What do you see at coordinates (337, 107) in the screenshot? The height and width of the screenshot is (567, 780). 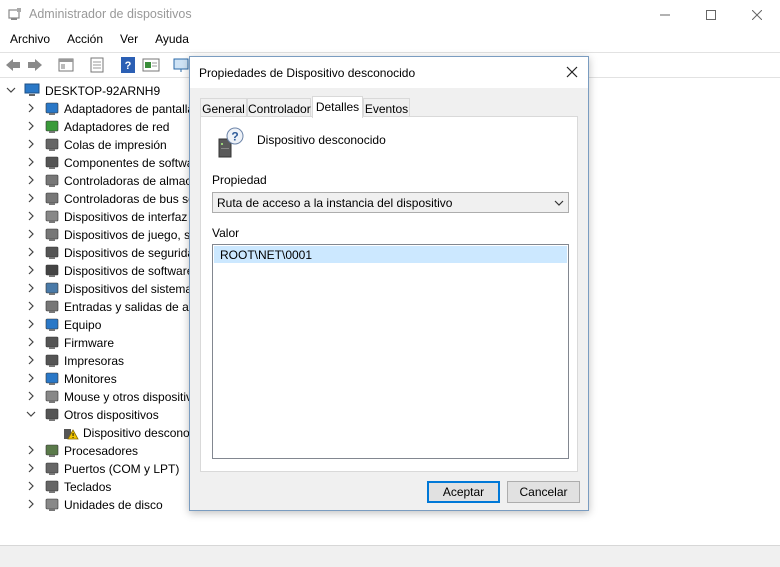 I see `tab-detalles: Detalles` at bounding box center [337, 107].